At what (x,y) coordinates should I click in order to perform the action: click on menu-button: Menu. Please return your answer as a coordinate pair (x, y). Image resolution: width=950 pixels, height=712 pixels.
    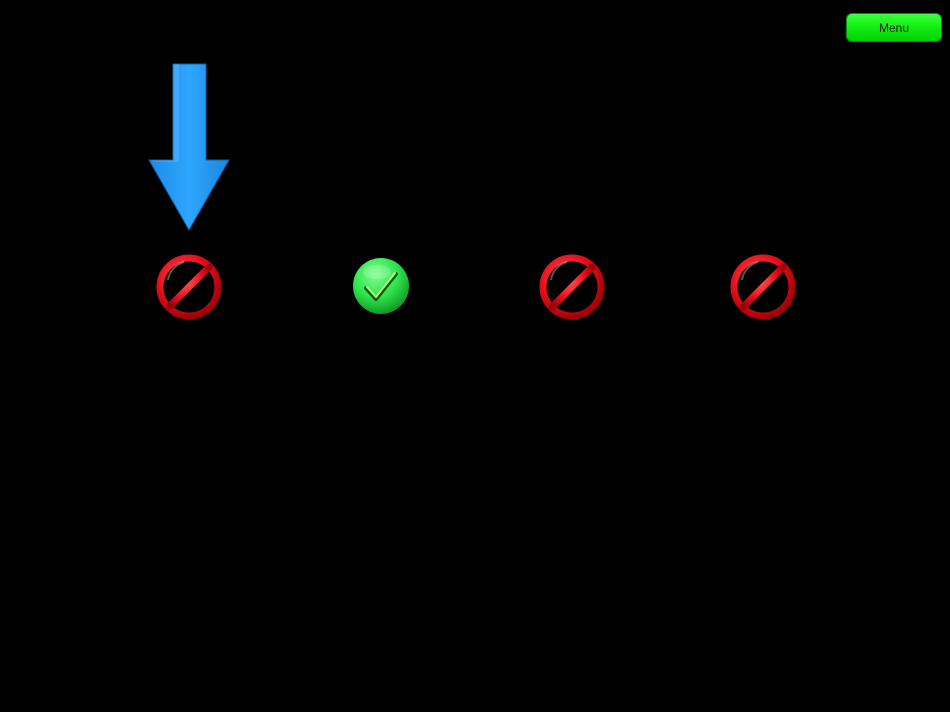
    Looking at the image, I should click on (894, 27).